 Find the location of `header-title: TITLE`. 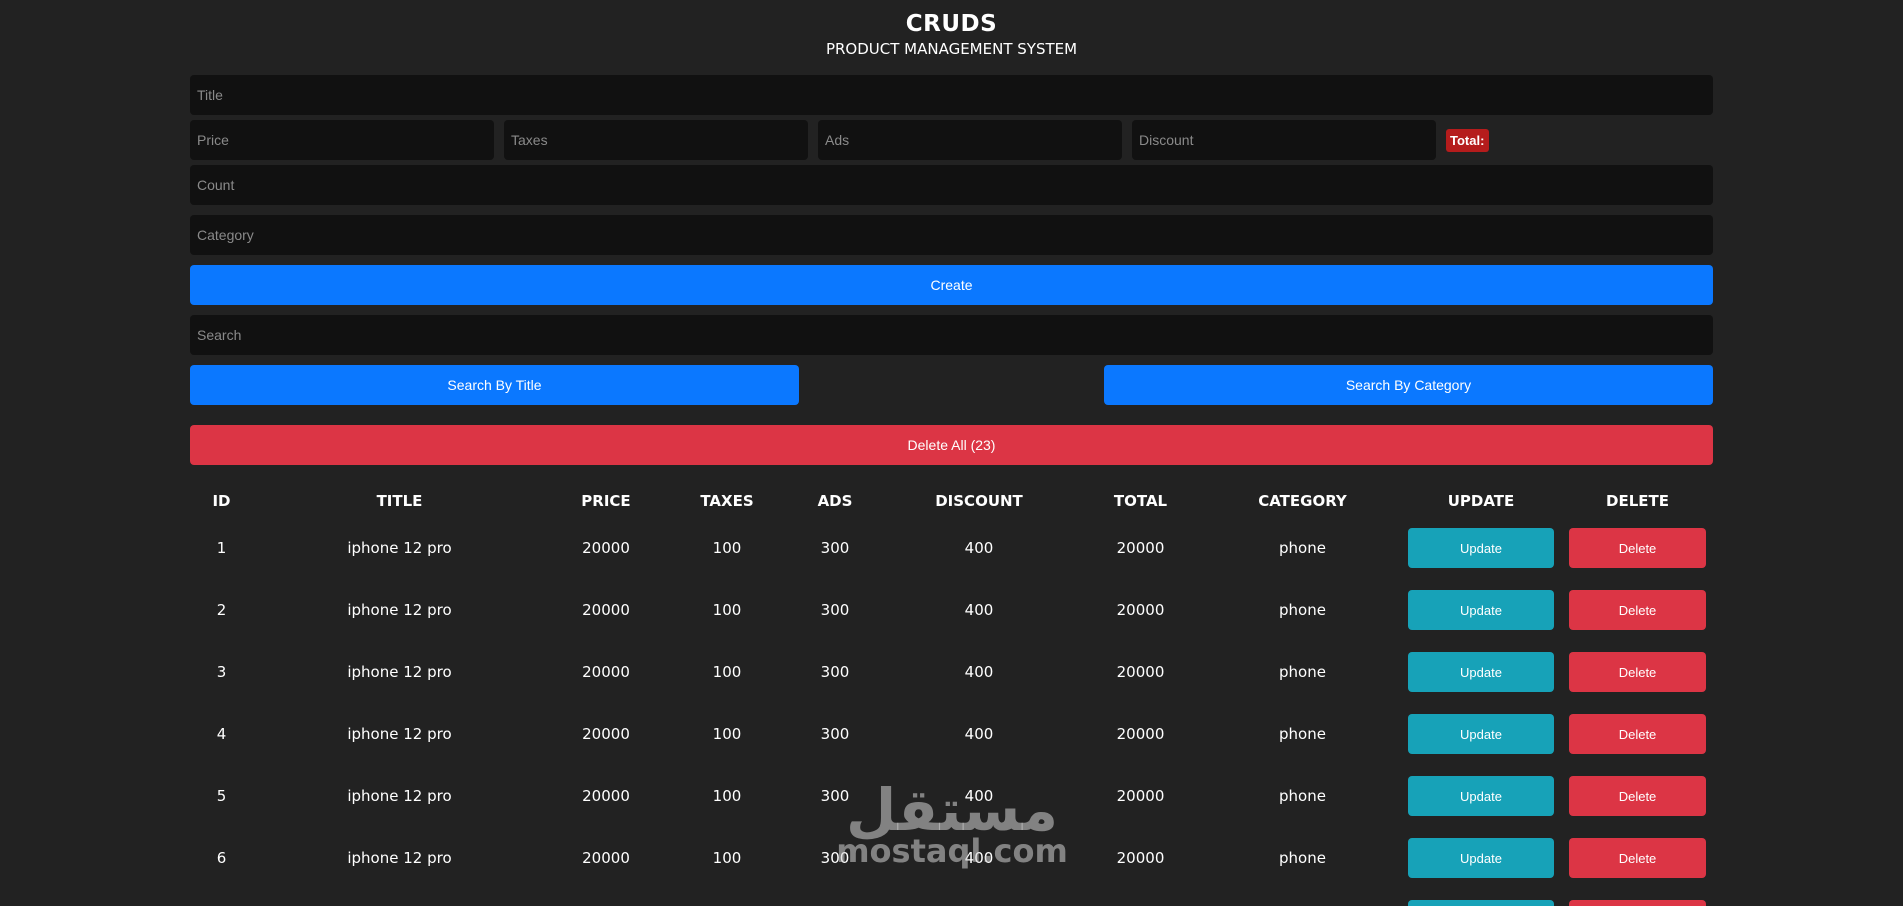

header-title: TITLE is located at coordinates (399, 501).